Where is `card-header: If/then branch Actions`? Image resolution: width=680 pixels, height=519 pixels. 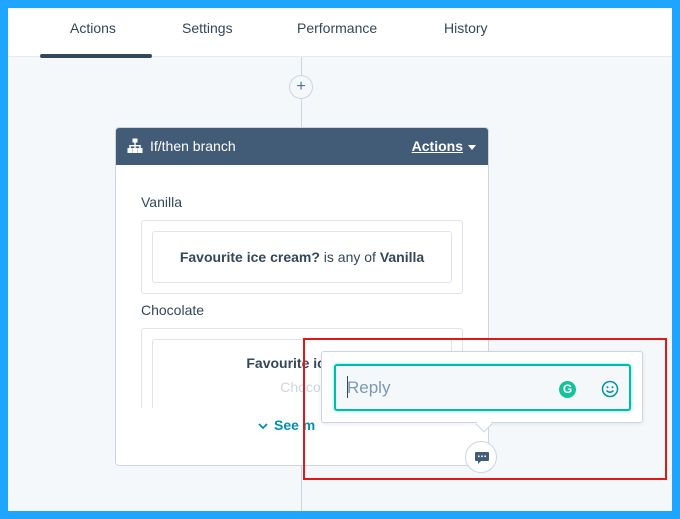 card-header: If/then branch Actions is located at coordinates (302, 146).